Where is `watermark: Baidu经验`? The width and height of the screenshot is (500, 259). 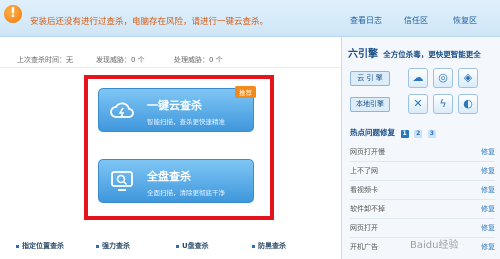 watermark: Baidu经验 is located at coordinates (434, 245).